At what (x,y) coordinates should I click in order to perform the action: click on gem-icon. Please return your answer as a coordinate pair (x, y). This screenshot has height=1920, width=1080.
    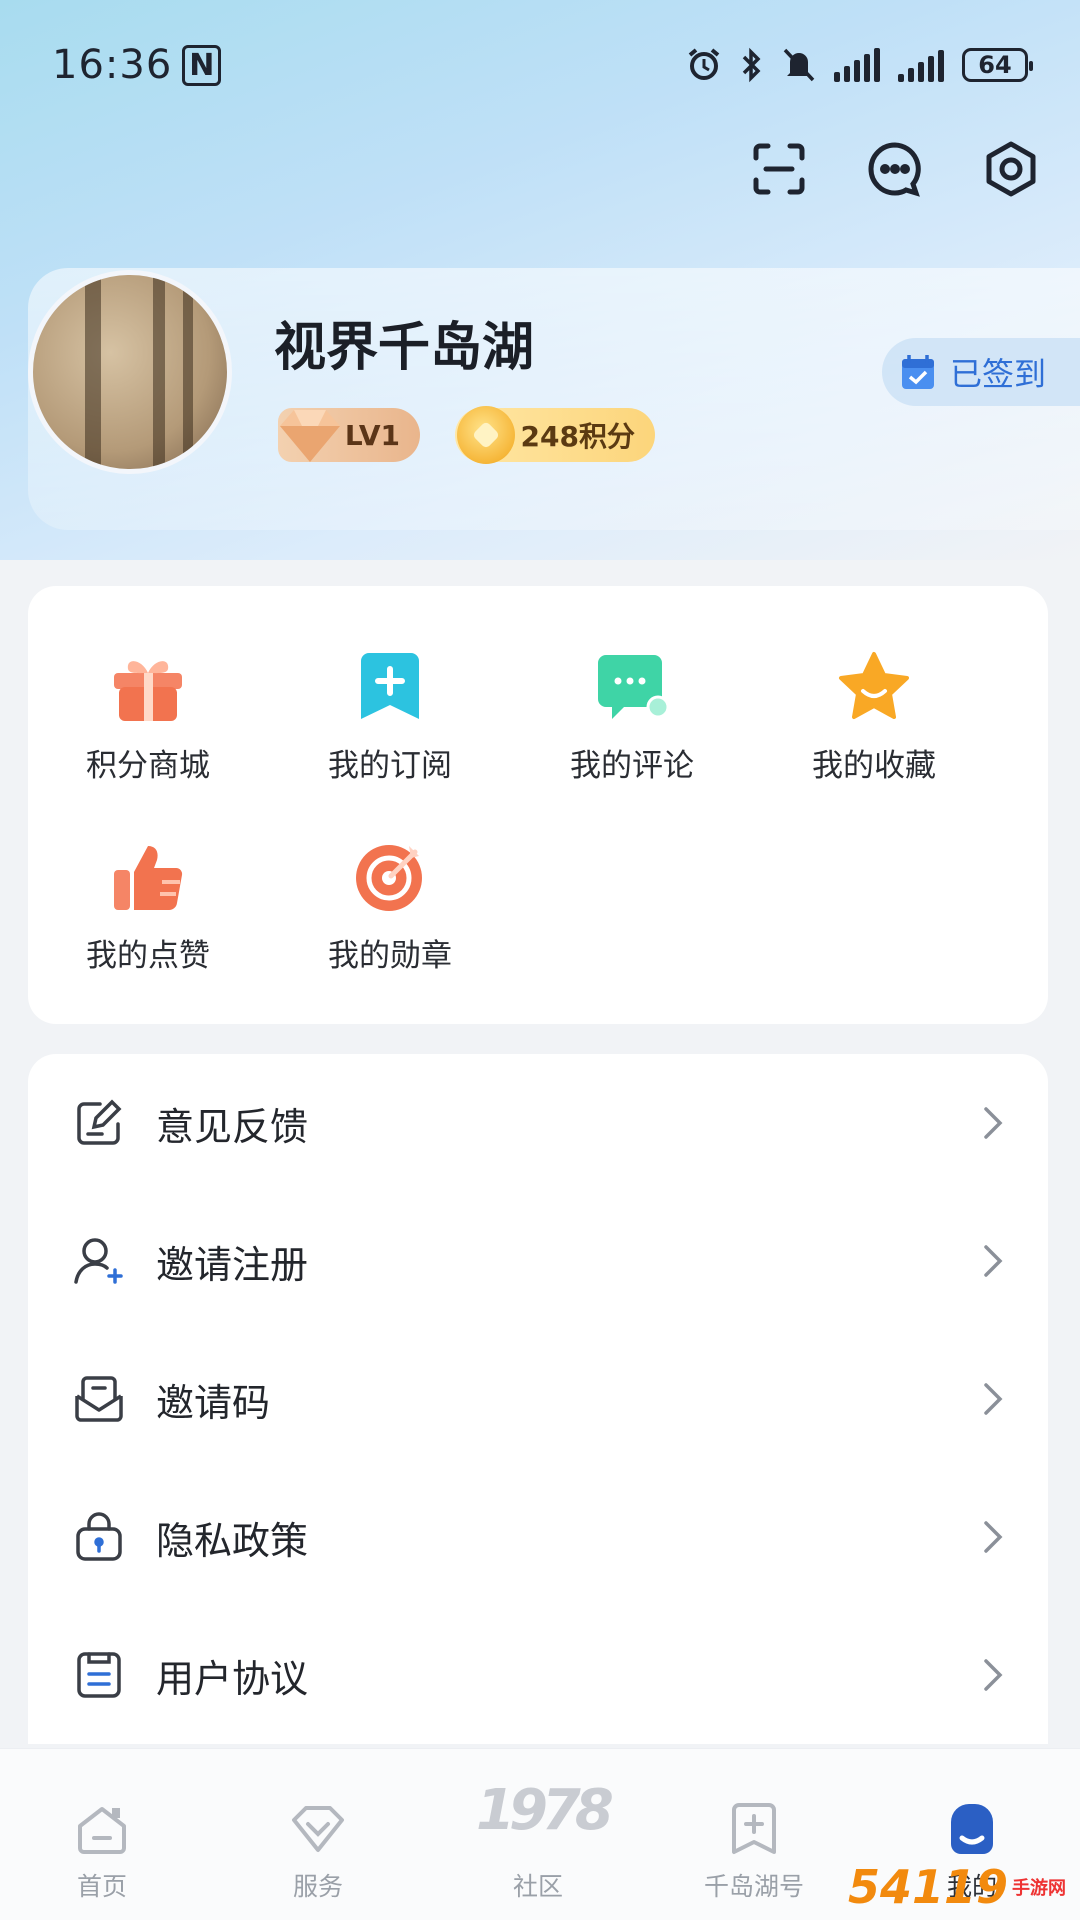
    Looking at the image, I should click on (310, 436).